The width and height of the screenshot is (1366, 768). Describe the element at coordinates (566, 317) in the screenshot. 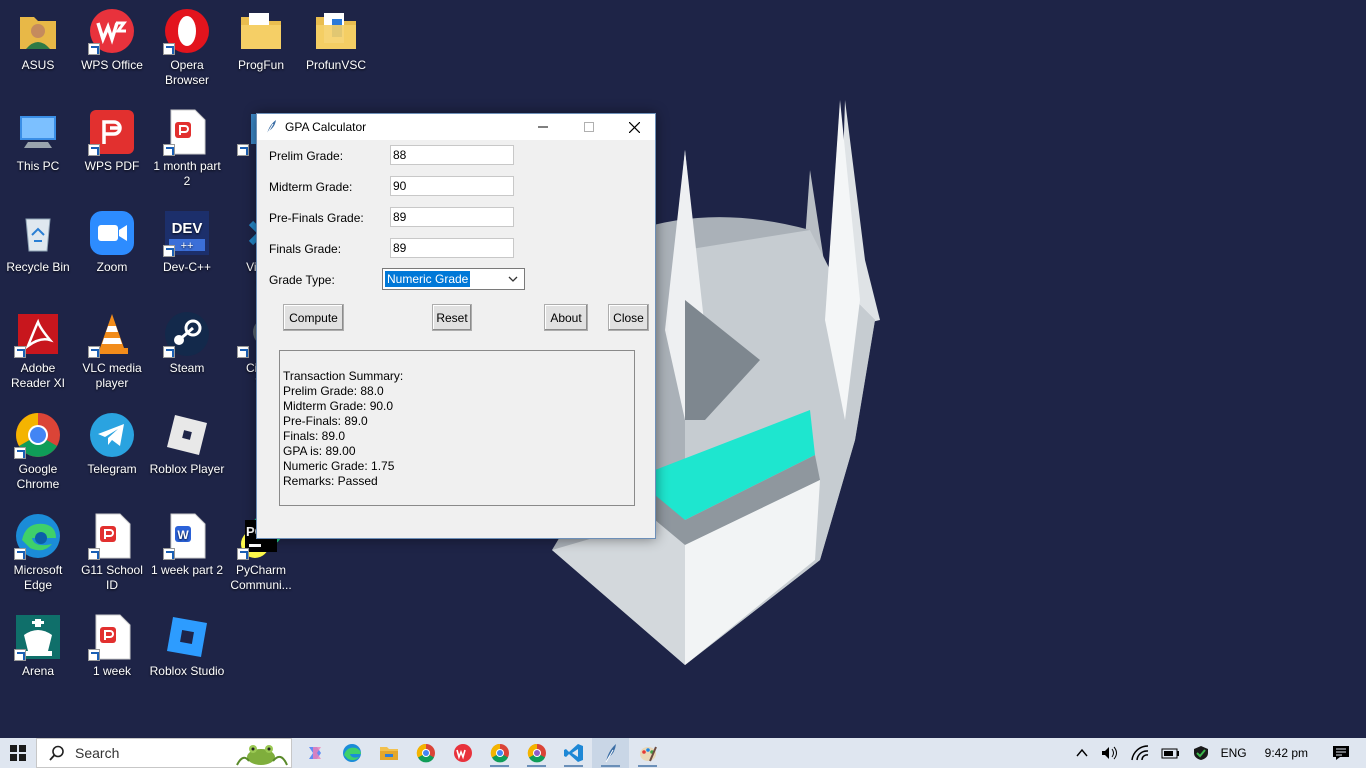

I see `about-button: About` at that location.